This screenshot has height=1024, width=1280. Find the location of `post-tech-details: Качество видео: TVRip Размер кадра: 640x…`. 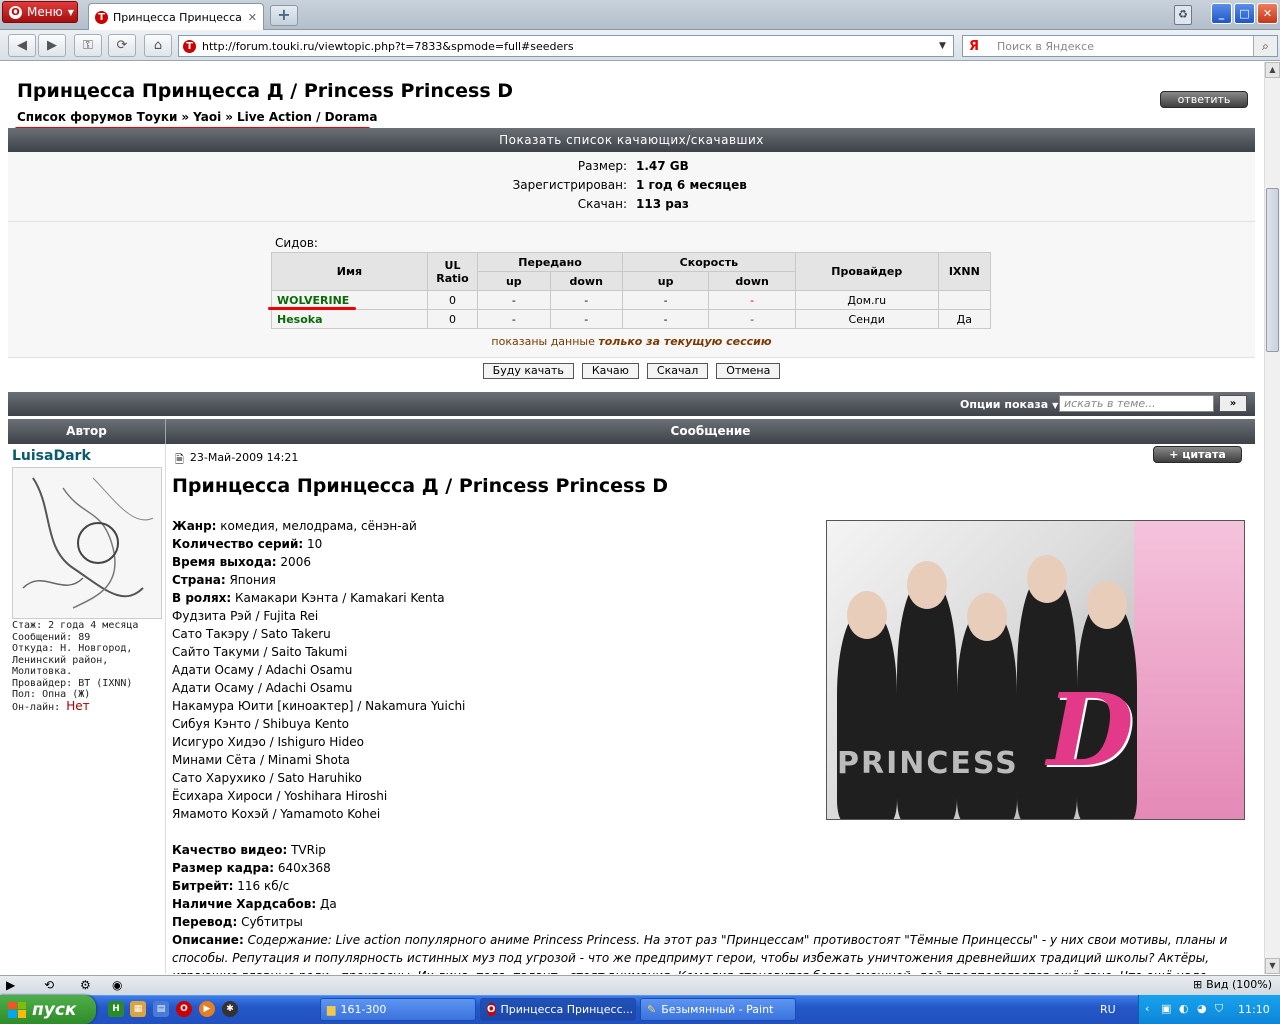

post-tech-details: Качество видео: TVRip Размер кадра: 640x… is located at coordinates (709, 907).